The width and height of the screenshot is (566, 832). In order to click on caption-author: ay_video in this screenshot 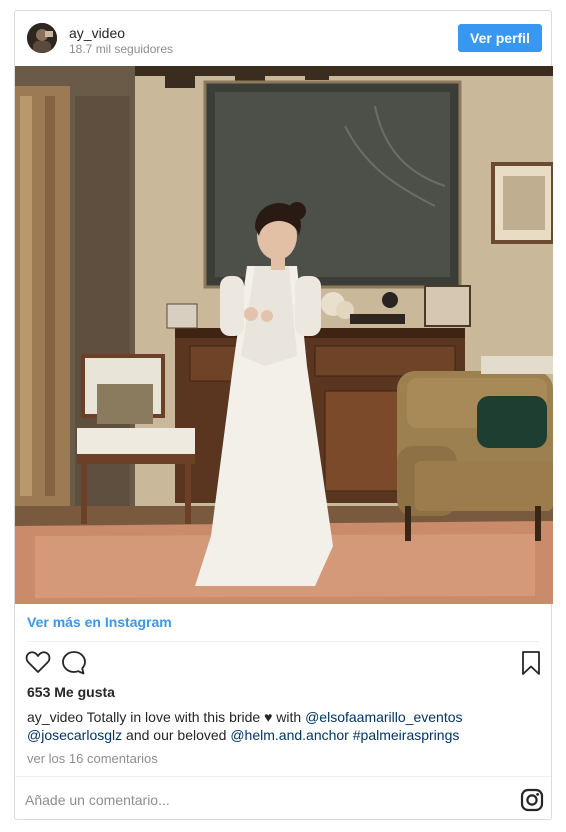, I will do `click(55, 717)`.